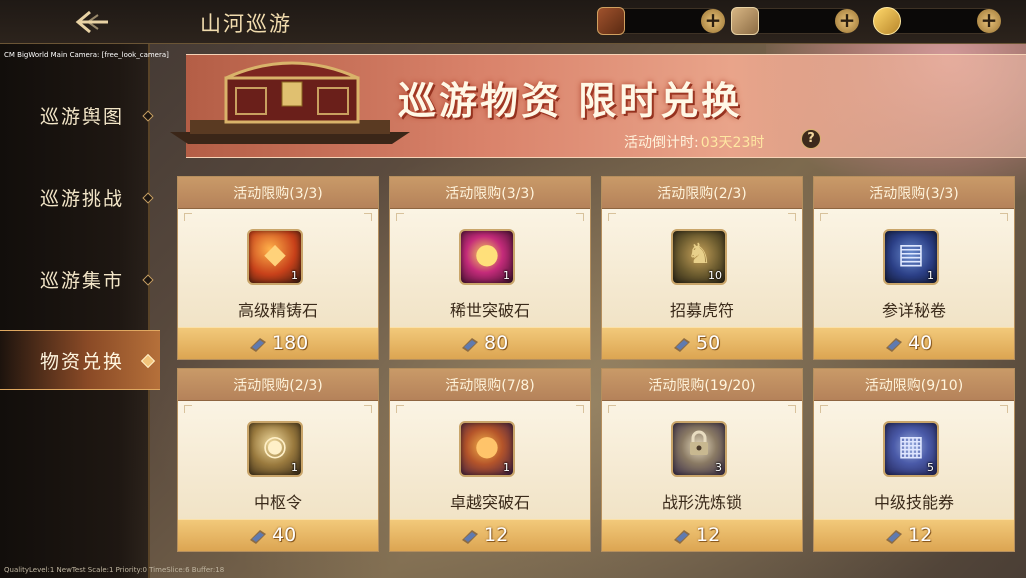  I want to click on currency-ingot: +, so click(937, 21).